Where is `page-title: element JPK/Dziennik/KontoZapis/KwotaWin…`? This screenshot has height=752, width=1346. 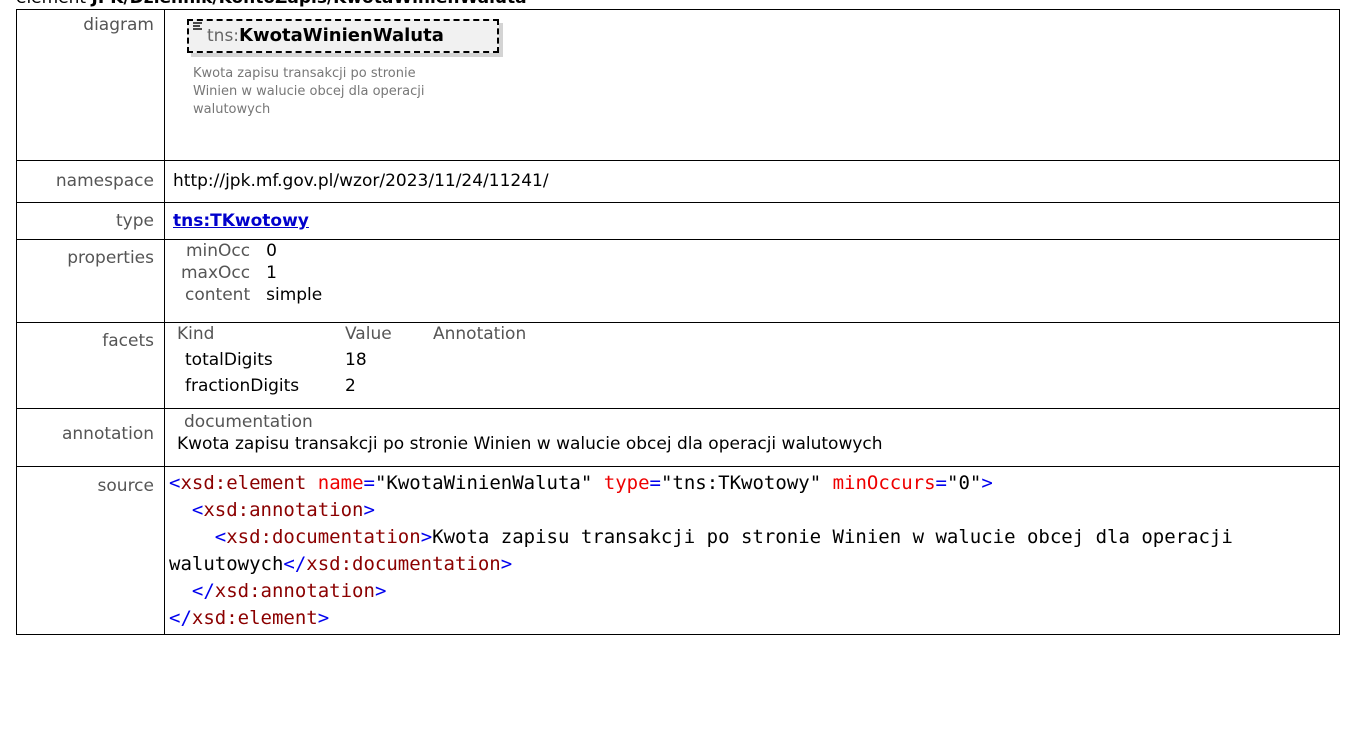
page-title: element JPK/Dziennik/KontoZapis/KwotaWin… is located at coordinates (673, 4).